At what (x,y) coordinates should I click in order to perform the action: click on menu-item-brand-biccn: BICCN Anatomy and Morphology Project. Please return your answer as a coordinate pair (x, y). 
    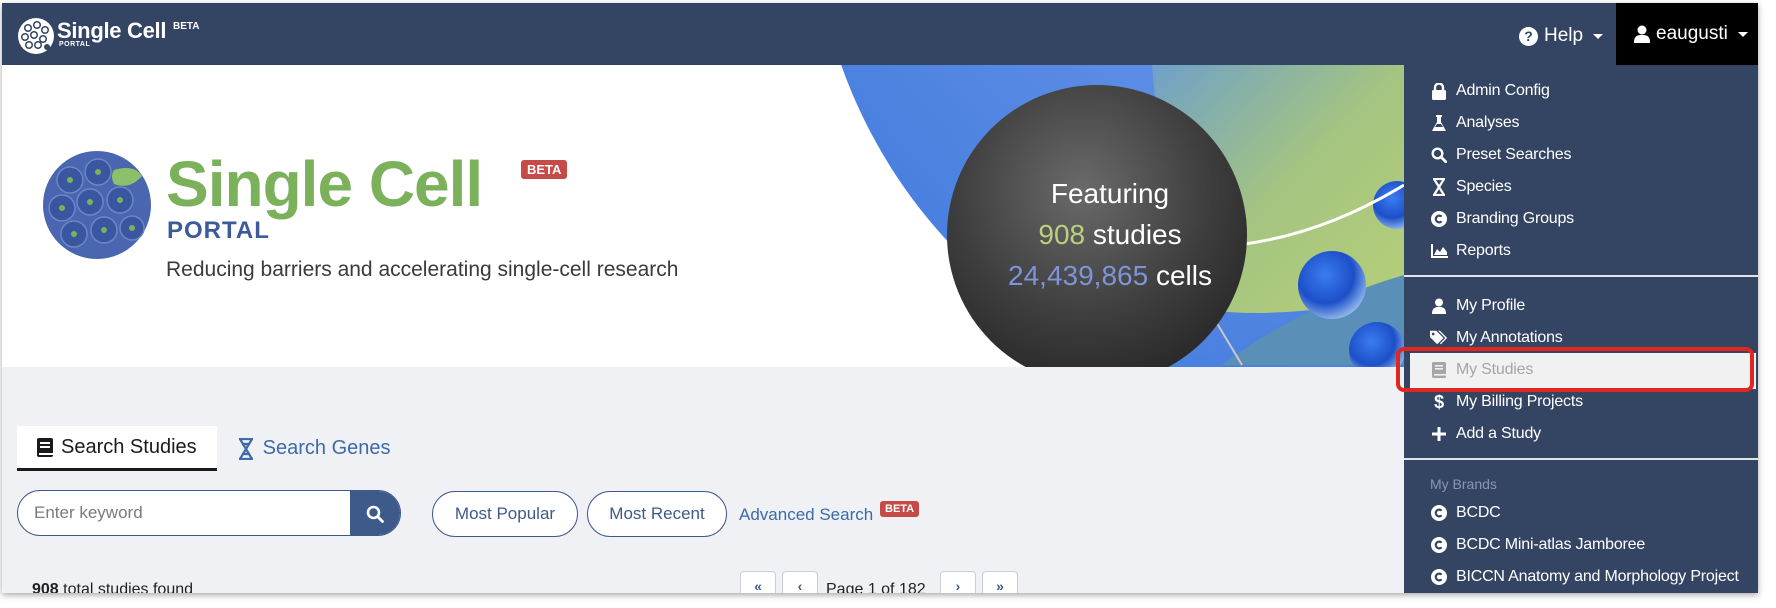
    Looking at the image, I should click on (1584, 577).